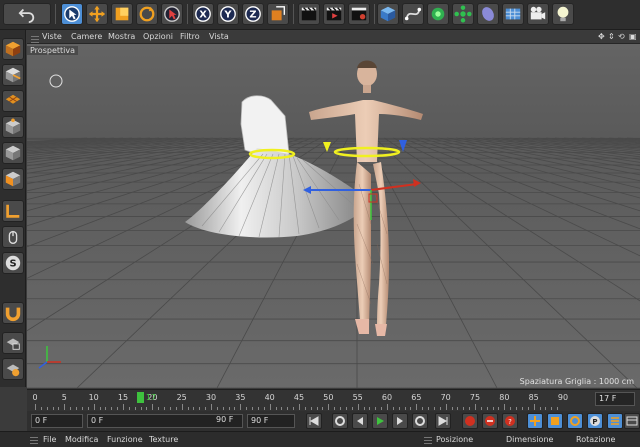 The image size is (640, 447). I want to click on go-to-start-button, so click(314, 421).